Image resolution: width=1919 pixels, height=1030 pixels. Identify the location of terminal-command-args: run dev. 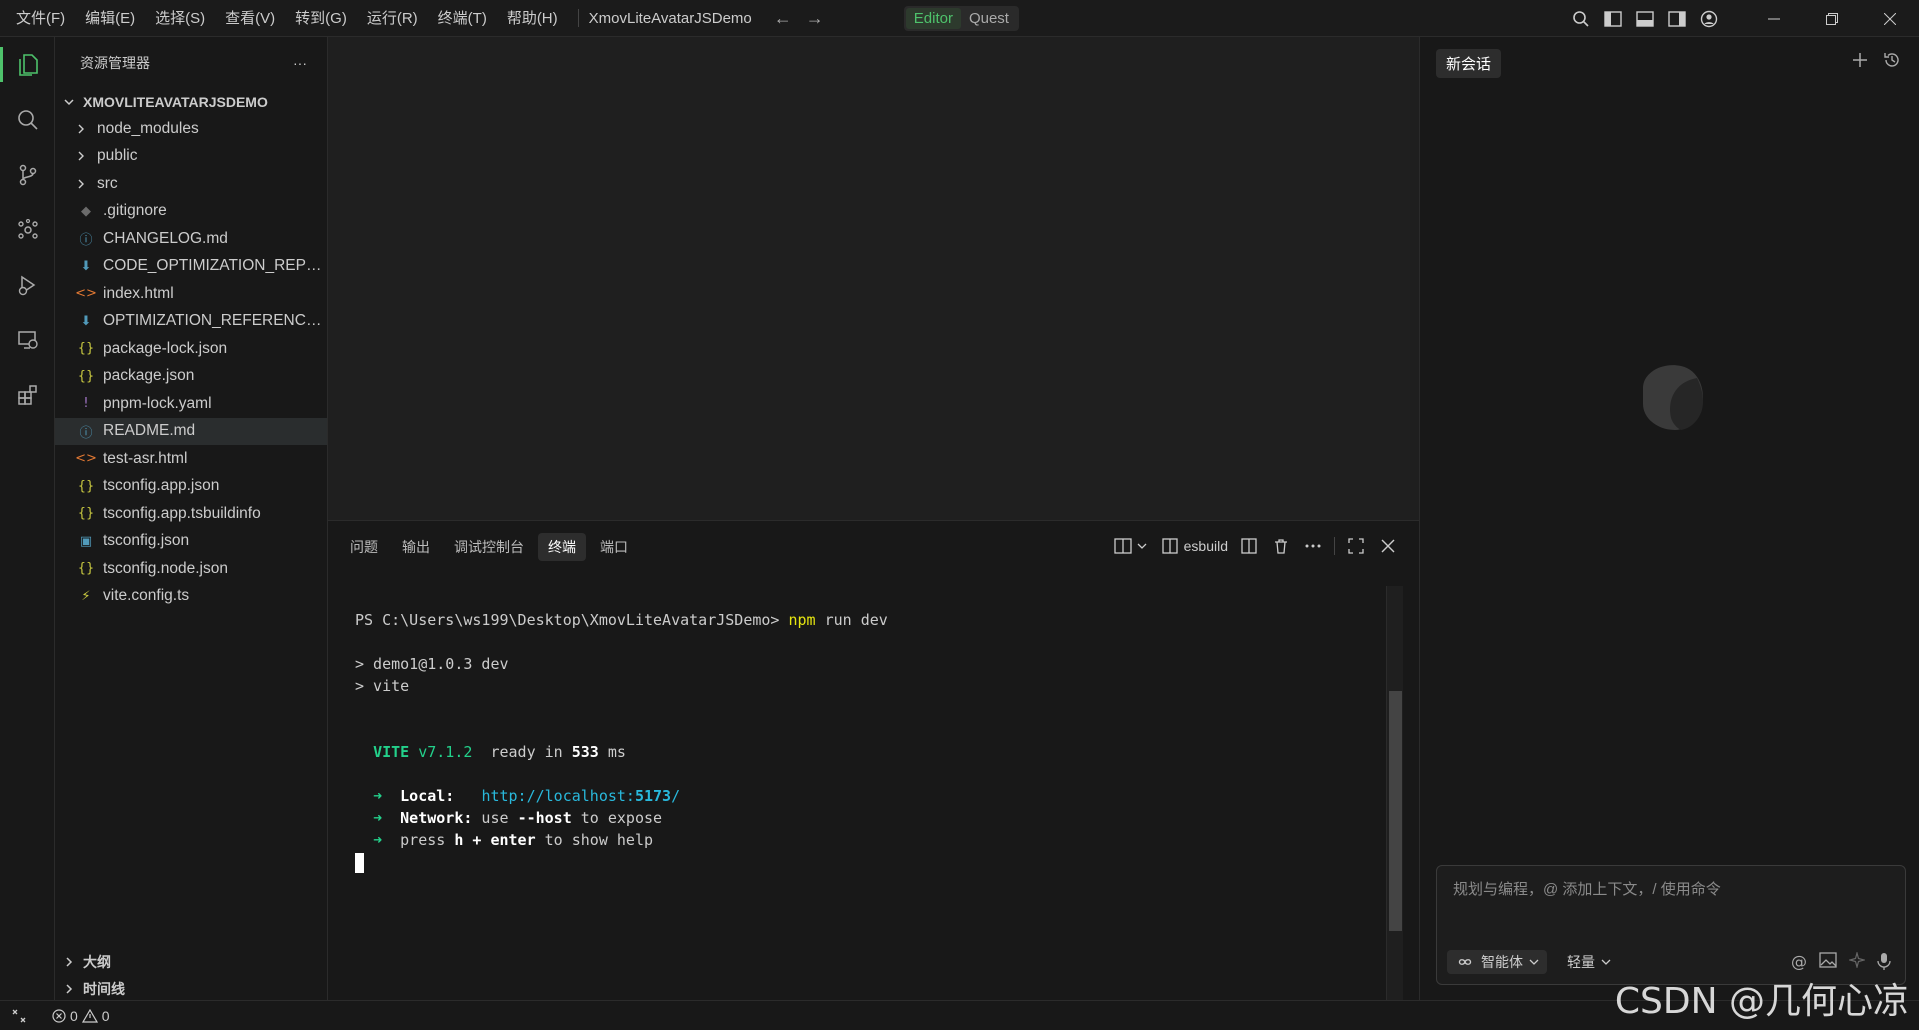
(851, 620).